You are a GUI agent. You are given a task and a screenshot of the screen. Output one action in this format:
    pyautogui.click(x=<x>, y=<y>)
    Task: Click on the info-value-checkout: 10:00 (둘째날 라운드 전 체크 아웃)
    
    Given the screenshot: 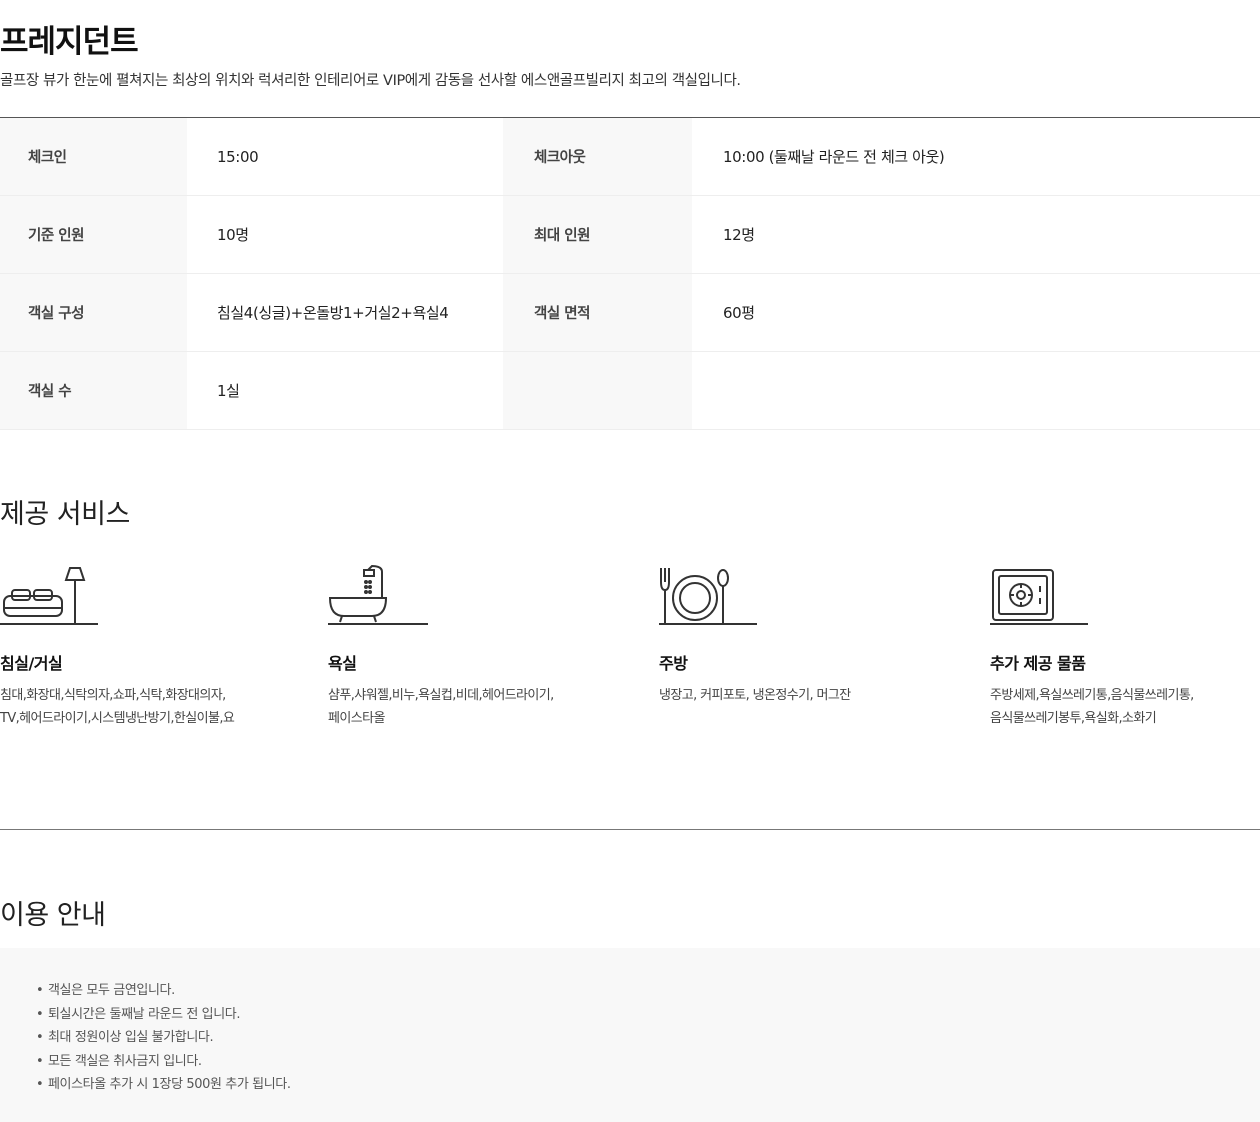 What is the action you would take?
    pyautogui.click(x=976, y=156)
    